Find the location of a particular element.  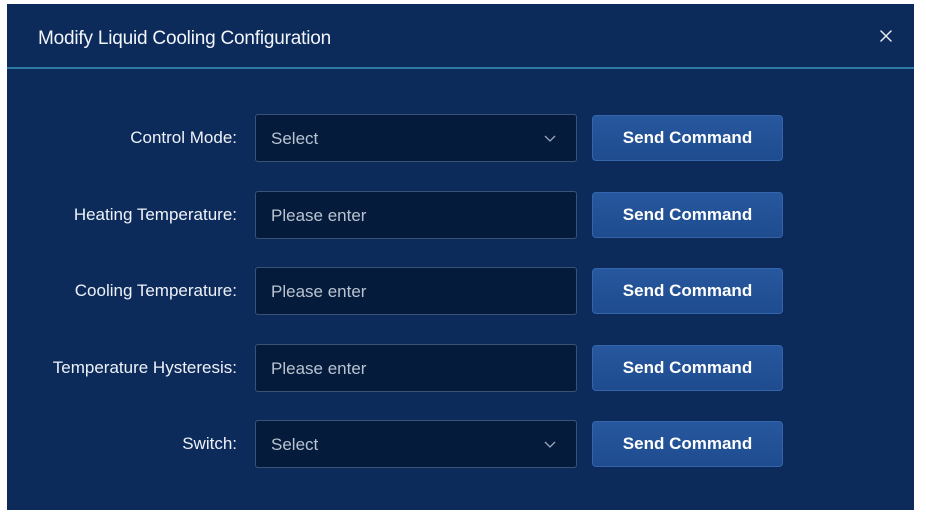

cooling-temperature-send-button: Send Command is located at coordinates (687, 291).